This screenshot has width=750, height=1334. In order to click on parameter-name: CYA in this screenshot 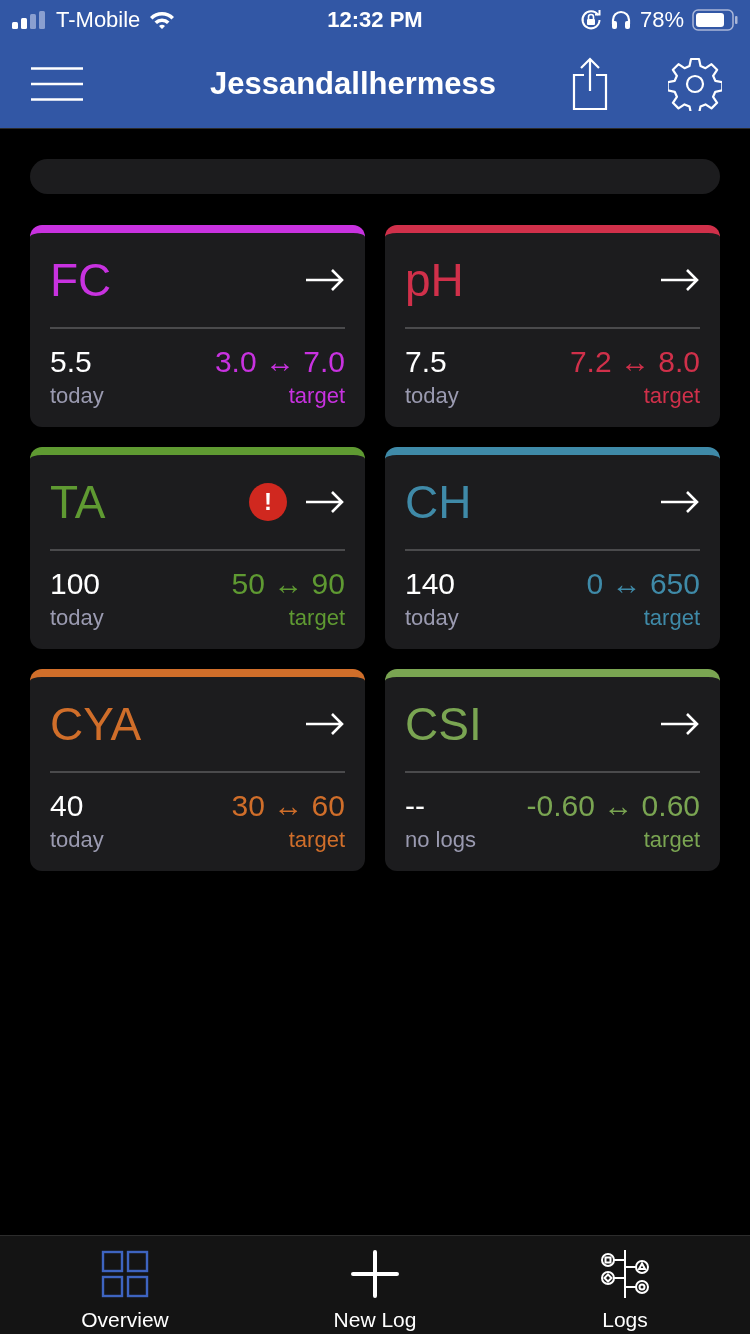, I will do `click(96, 724)`.